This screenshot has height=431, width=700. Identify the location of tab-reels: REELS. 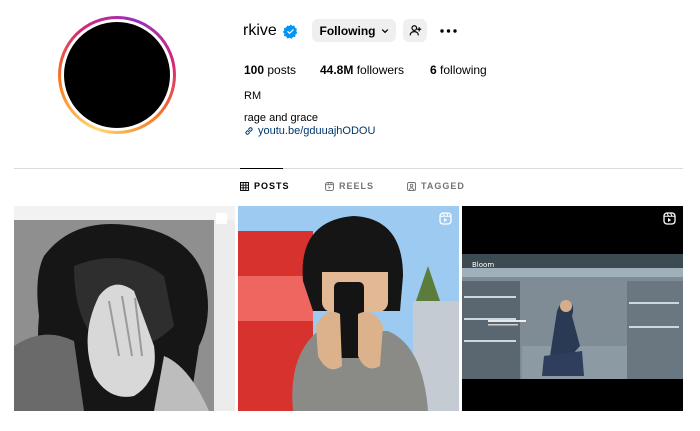
(349, 186).